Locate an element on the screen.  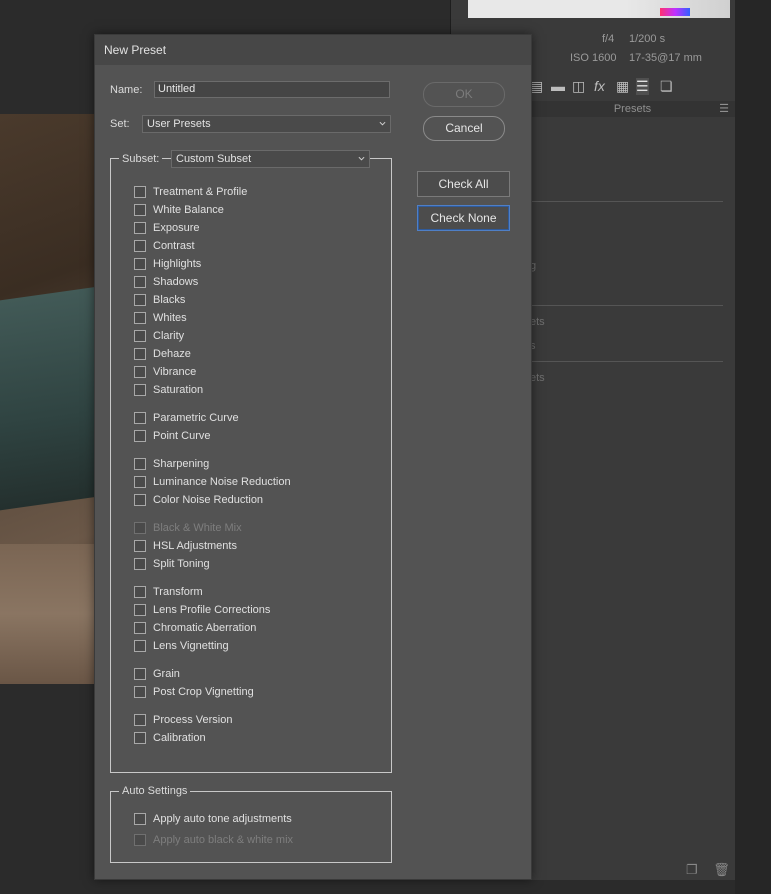
checkbox-label: Calibration is located at coordinates (179, 738).